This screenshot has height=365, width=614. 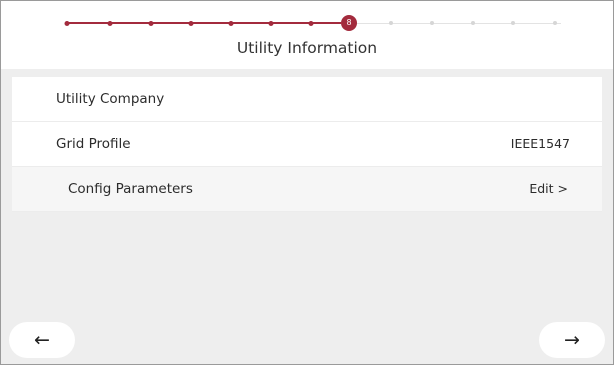 I want to click on progress-track-completed, so click(x=203, y=23).